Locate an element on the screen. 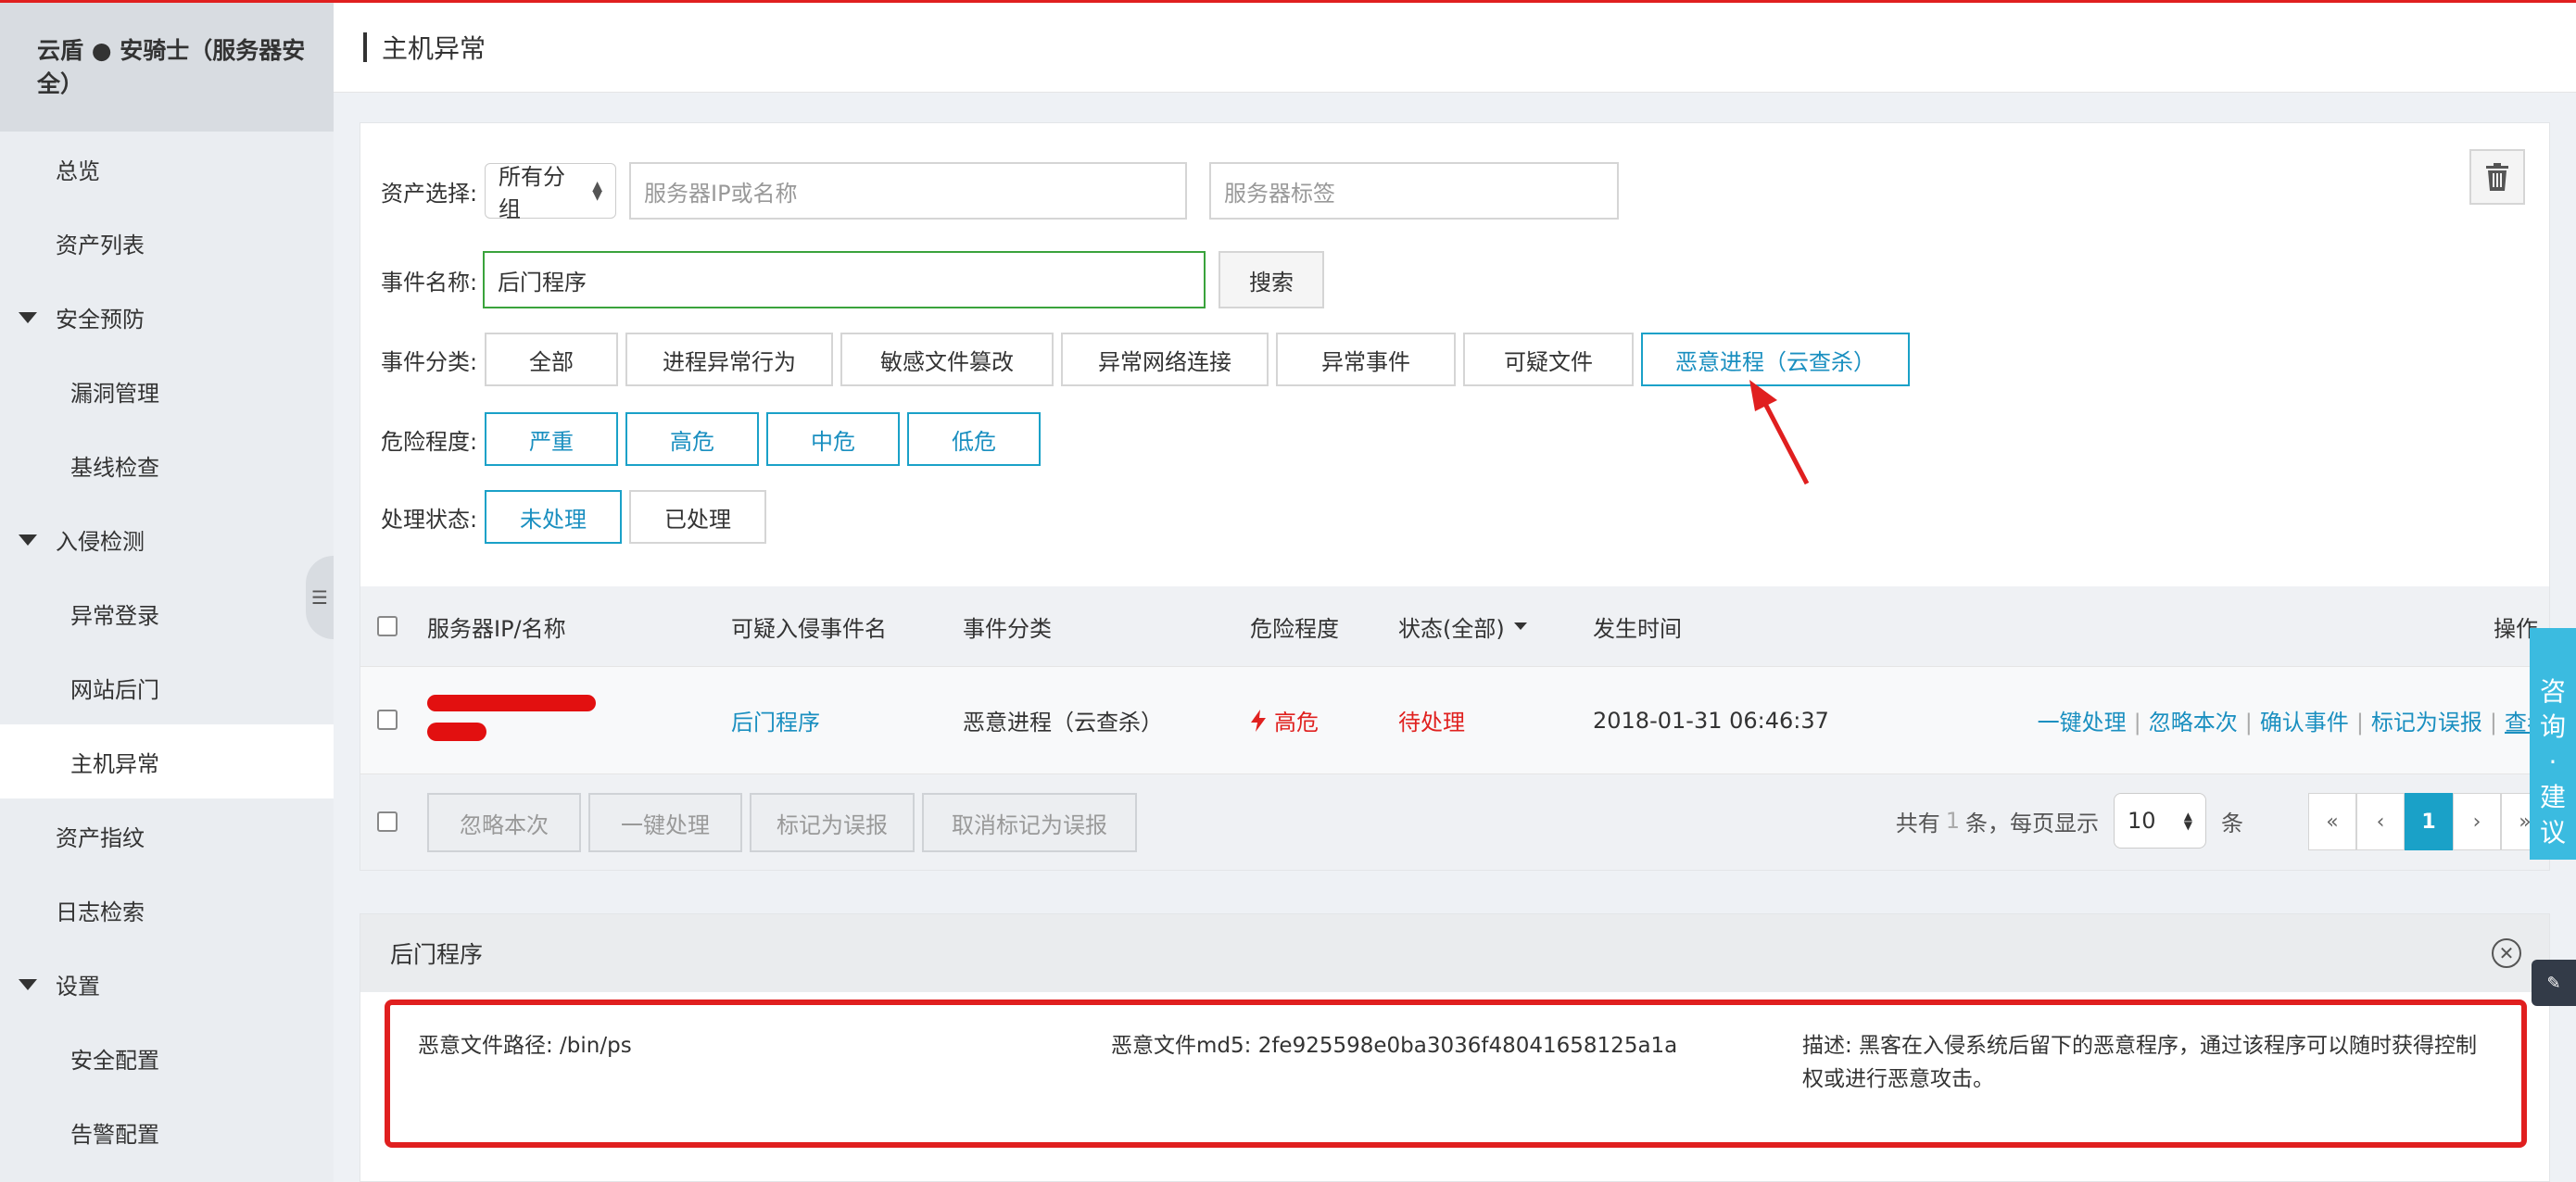 The width and height of the screenshot is (2576, 1182). sidebar-collapse-toggle: ☰ is located at coordinates (320, 598).